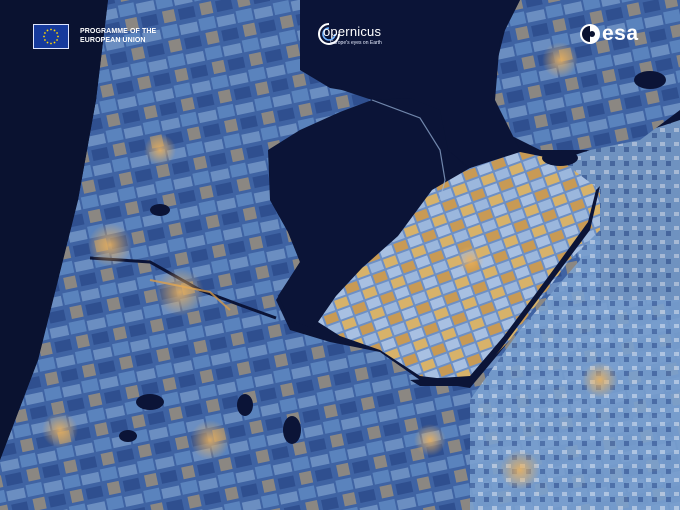 The width and height of the screenshot is (680, 510). What do you see at coordinates (352, 31) in the screenshot?
I see `copernicus-name: opernicus` at bounding box center [352, 31].